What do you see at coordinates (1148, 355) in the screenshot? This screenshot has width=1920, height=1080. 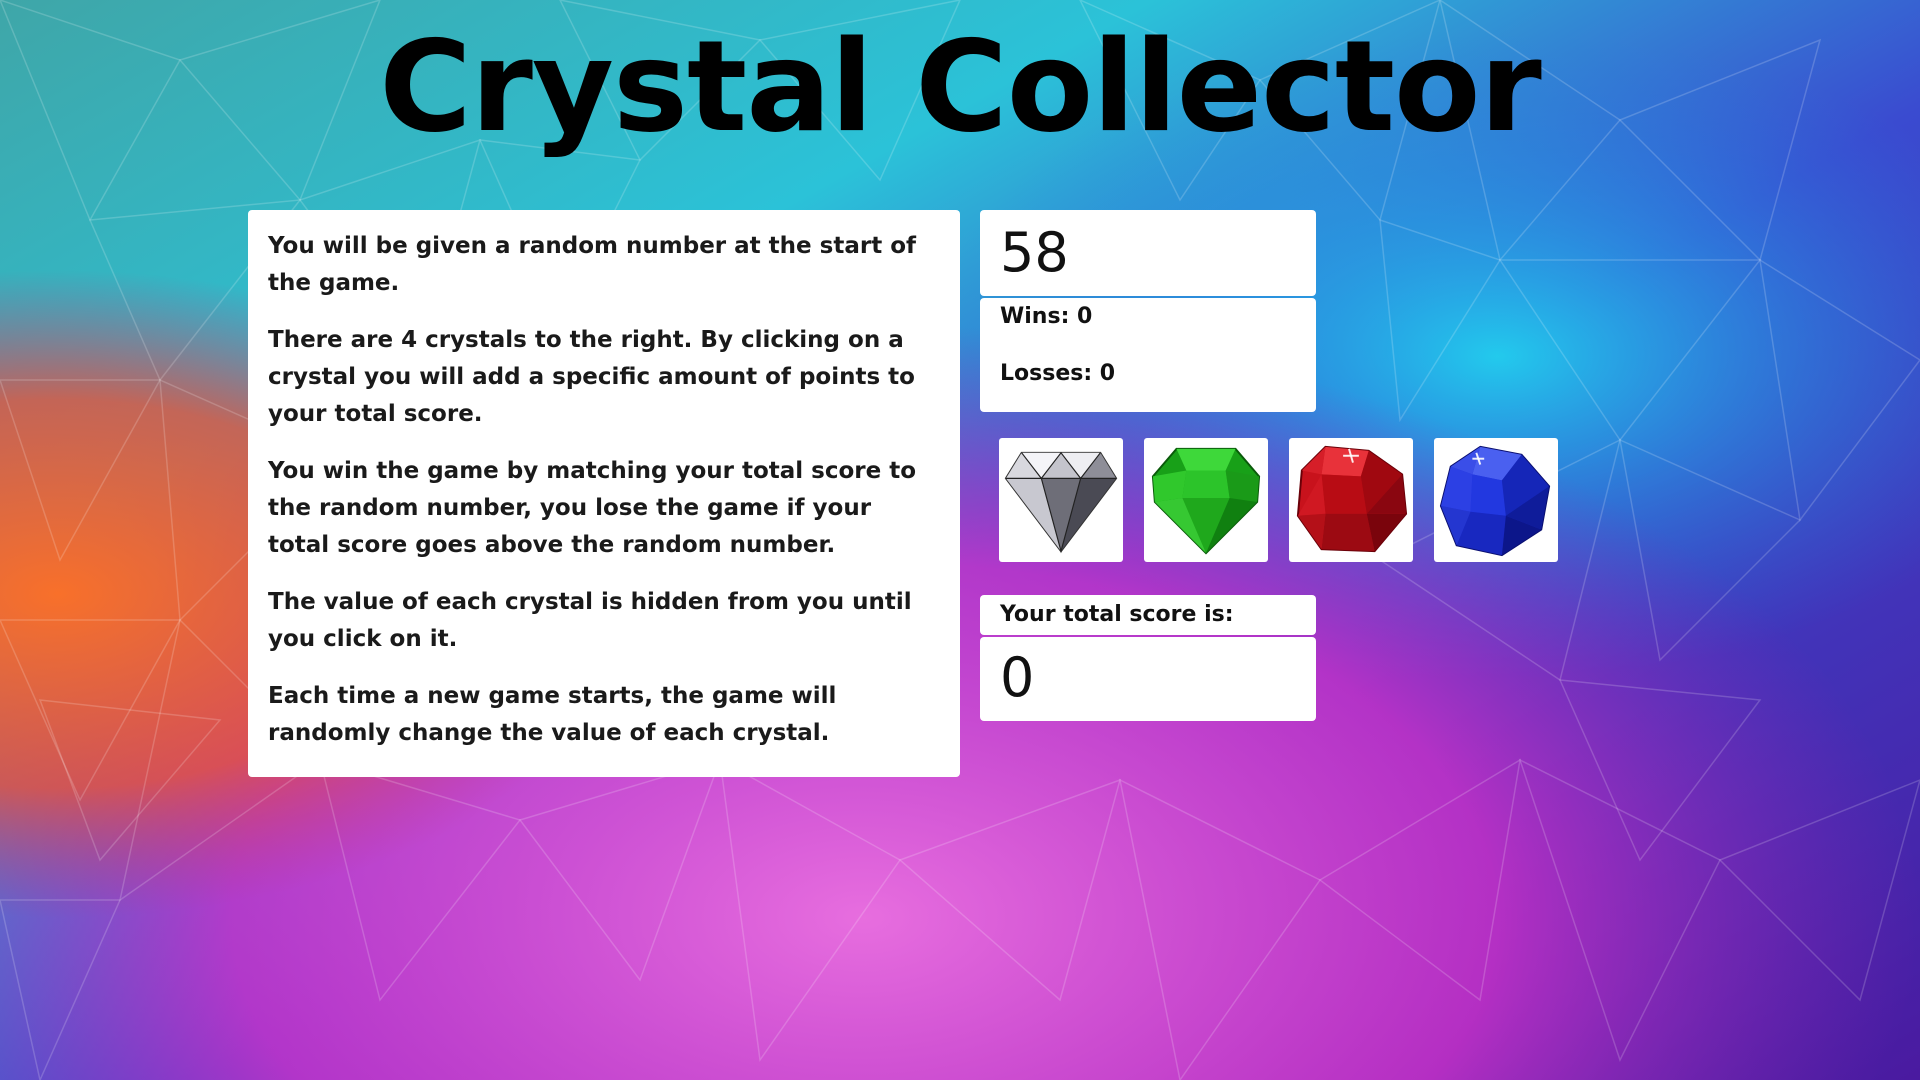 I see `stats-box: Wins: 0 Losses: 0` at bounding box center [1148, 355].